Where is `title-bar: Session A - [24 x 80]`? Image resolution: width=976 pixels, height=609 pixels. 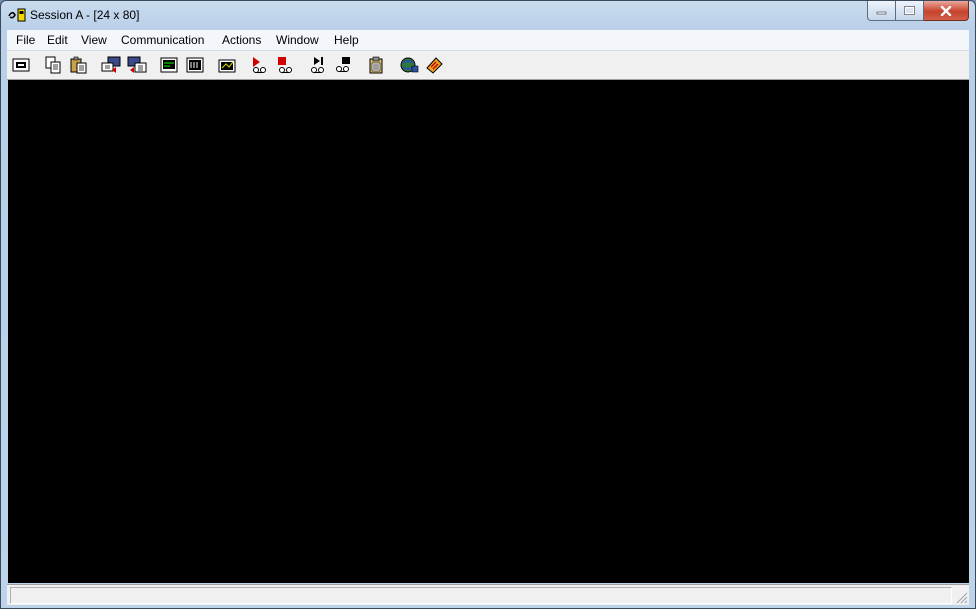
title-bar: Session A - [24 x 80] is located at coordinates (488, 15).